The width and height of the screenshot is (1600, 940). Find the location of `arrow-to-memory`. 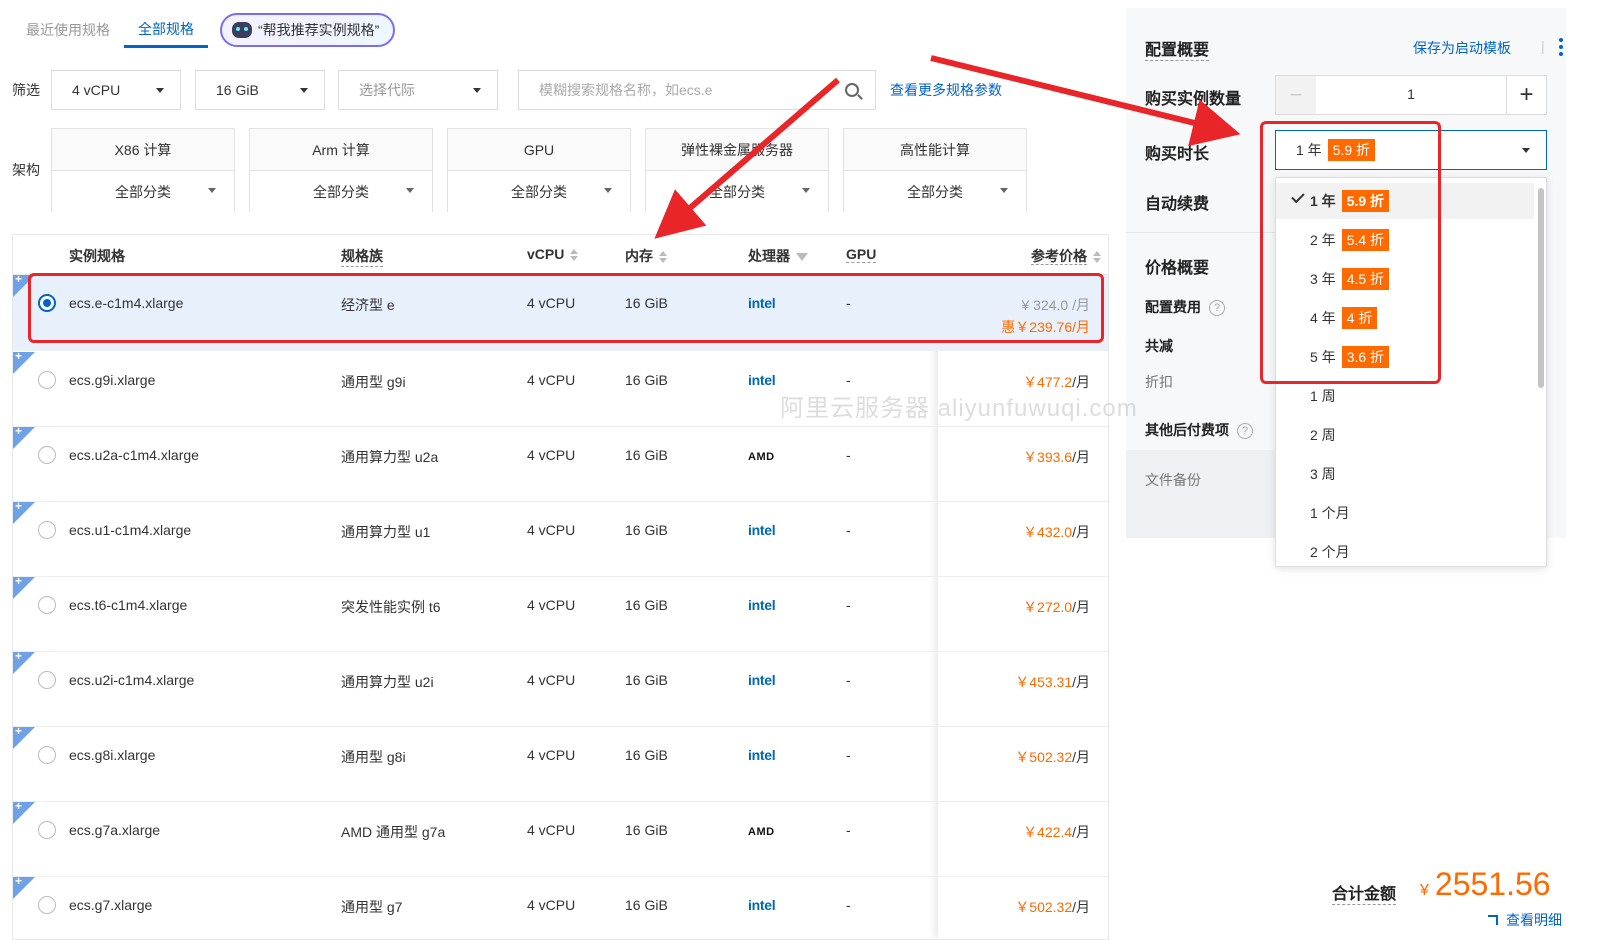

arrow-to-memory is located at coordinates (747, 158).